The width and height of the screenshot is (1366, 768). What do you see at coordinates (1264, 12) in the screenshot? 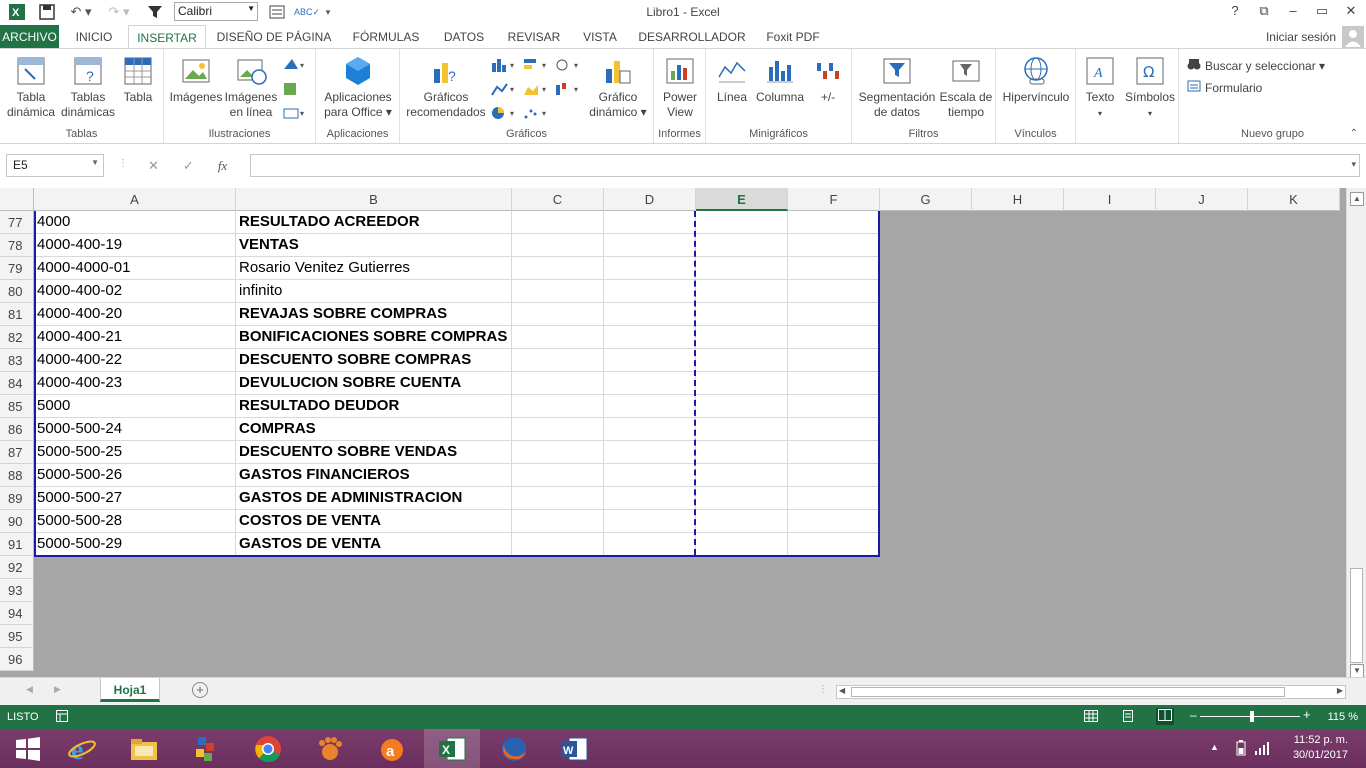
I see `ribbon-display-button: ⧉` at bounding box center [1264, 12].